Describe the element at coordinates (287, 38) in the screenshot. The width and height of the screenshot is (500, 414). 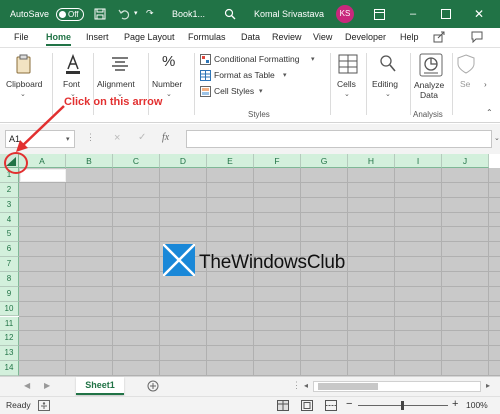
I see `tab-review: Review` at that location.